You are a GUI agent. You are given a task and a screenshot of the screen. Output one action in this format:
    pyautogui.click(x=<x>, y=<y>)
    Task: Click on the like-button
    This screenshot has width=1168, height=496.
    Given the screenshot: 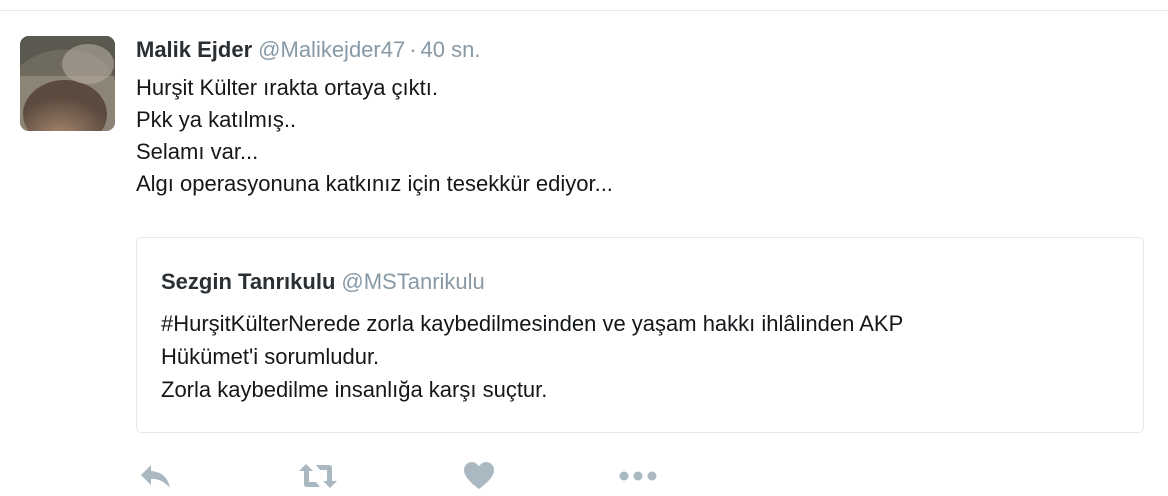 What is the action you would take?
    pyautogui.click(x=479, y=476)
    